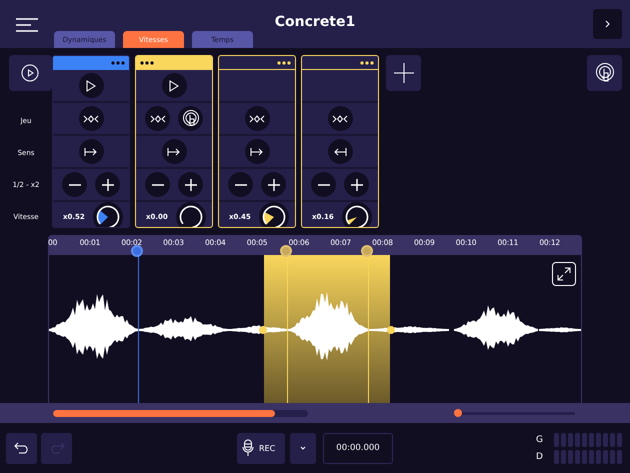 The image size is (630, 473). I want to click on channel-label: G, so click(540, 439).